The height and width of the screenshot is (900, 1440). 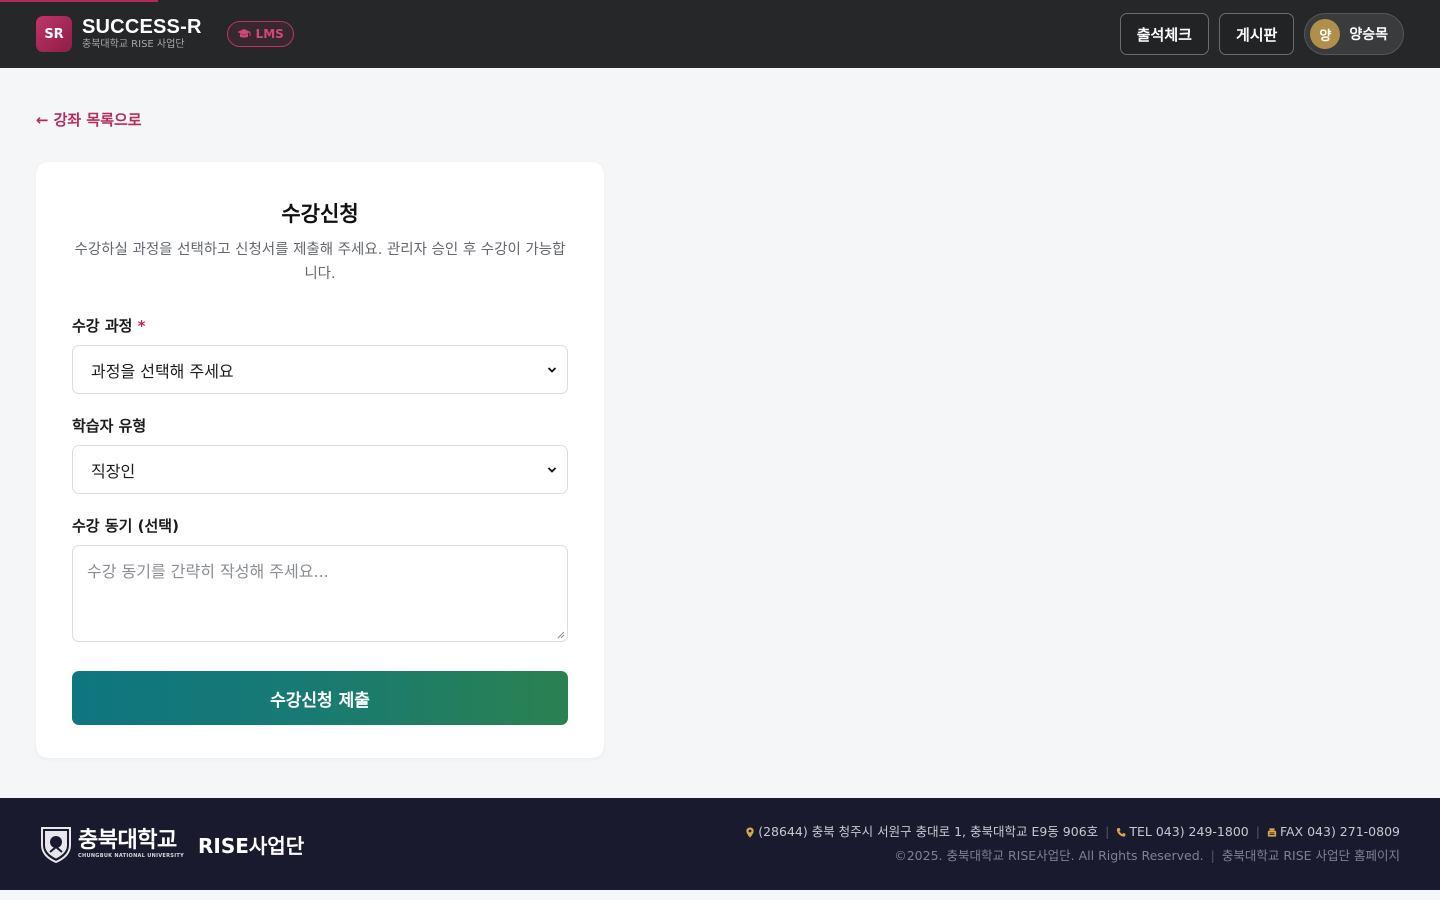 I want to click on course-select-value: 과정을 선택해 주세요, so click(x=162, y=371).